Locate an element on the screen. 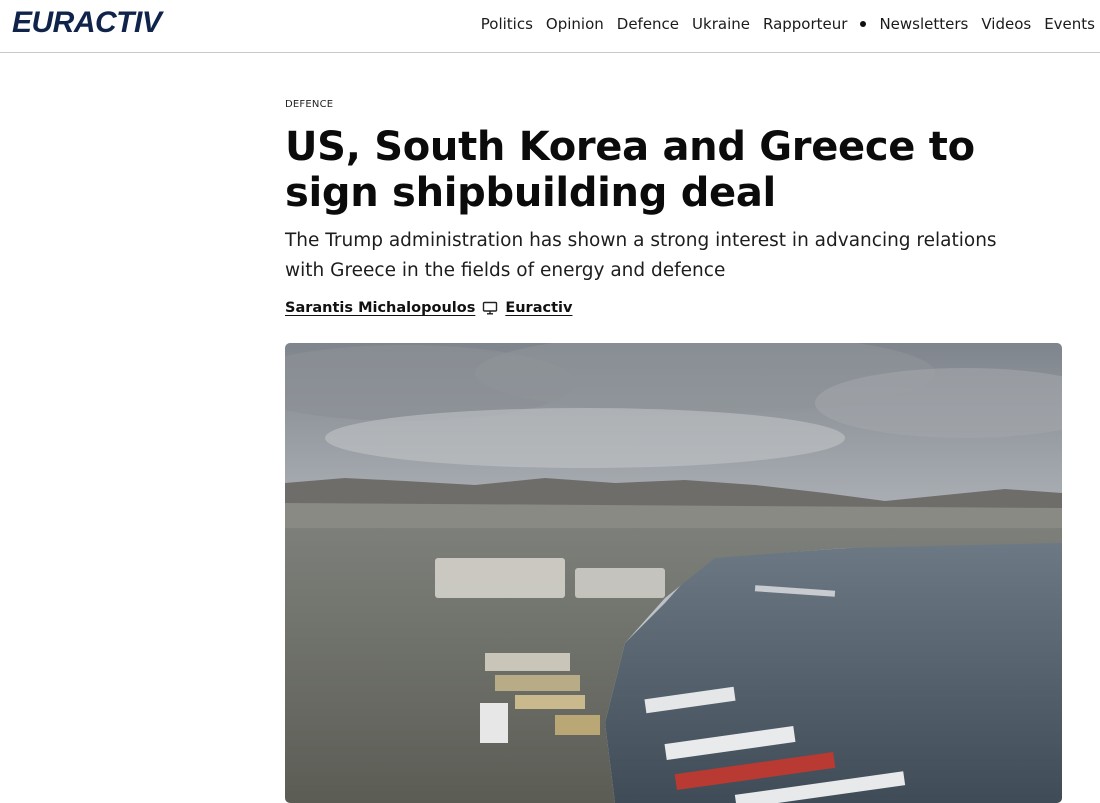 This screenshot has width=1100, height=803. nav-item-politics: Politics is located at coordinates (507, 24).